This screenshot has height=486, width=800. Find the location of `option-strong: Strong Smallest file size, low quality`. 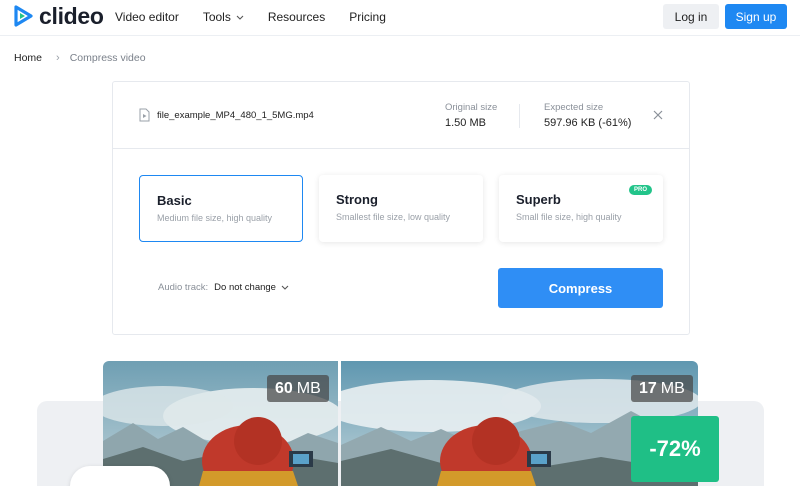

option-strong: Strong Smallest file size, low quality is located at coordinates (401, 208).